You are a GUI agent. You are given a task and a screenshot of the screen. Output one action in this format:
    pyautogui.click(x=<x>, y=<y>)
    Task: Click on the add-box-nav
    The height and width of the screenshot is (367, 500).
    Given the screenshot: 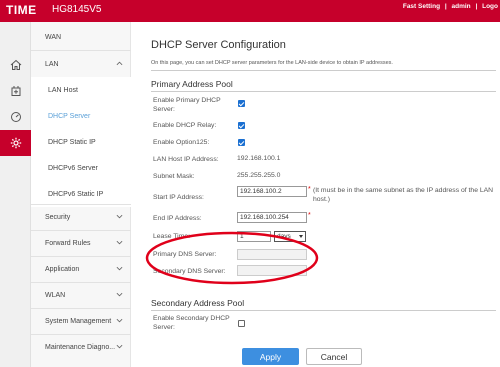 What is the action you would take?
    pyautogui.click(x=15, y=91)
    